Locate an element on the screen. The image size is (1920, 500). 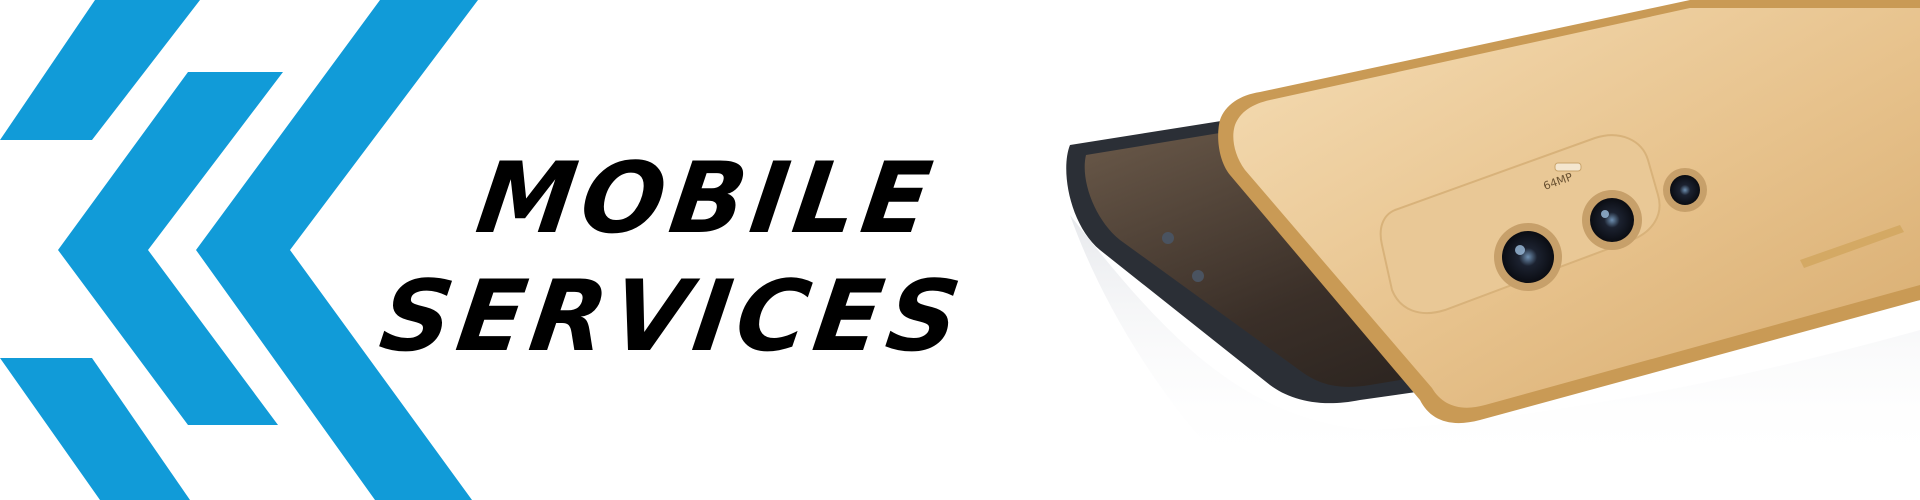
front-camera-dot is located at coordinates (1168, 238).